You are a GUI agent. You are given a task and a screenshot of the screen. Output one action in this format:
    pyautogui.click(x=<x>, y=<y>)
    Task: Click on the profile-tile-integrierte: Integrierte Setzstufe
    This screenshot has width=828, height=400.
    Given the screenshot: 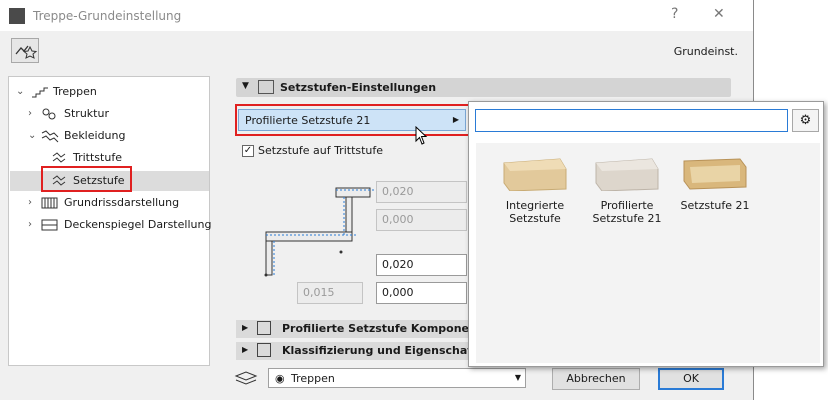 What is the action you would take?
    pyautogui.click(x=535, y=191)
    